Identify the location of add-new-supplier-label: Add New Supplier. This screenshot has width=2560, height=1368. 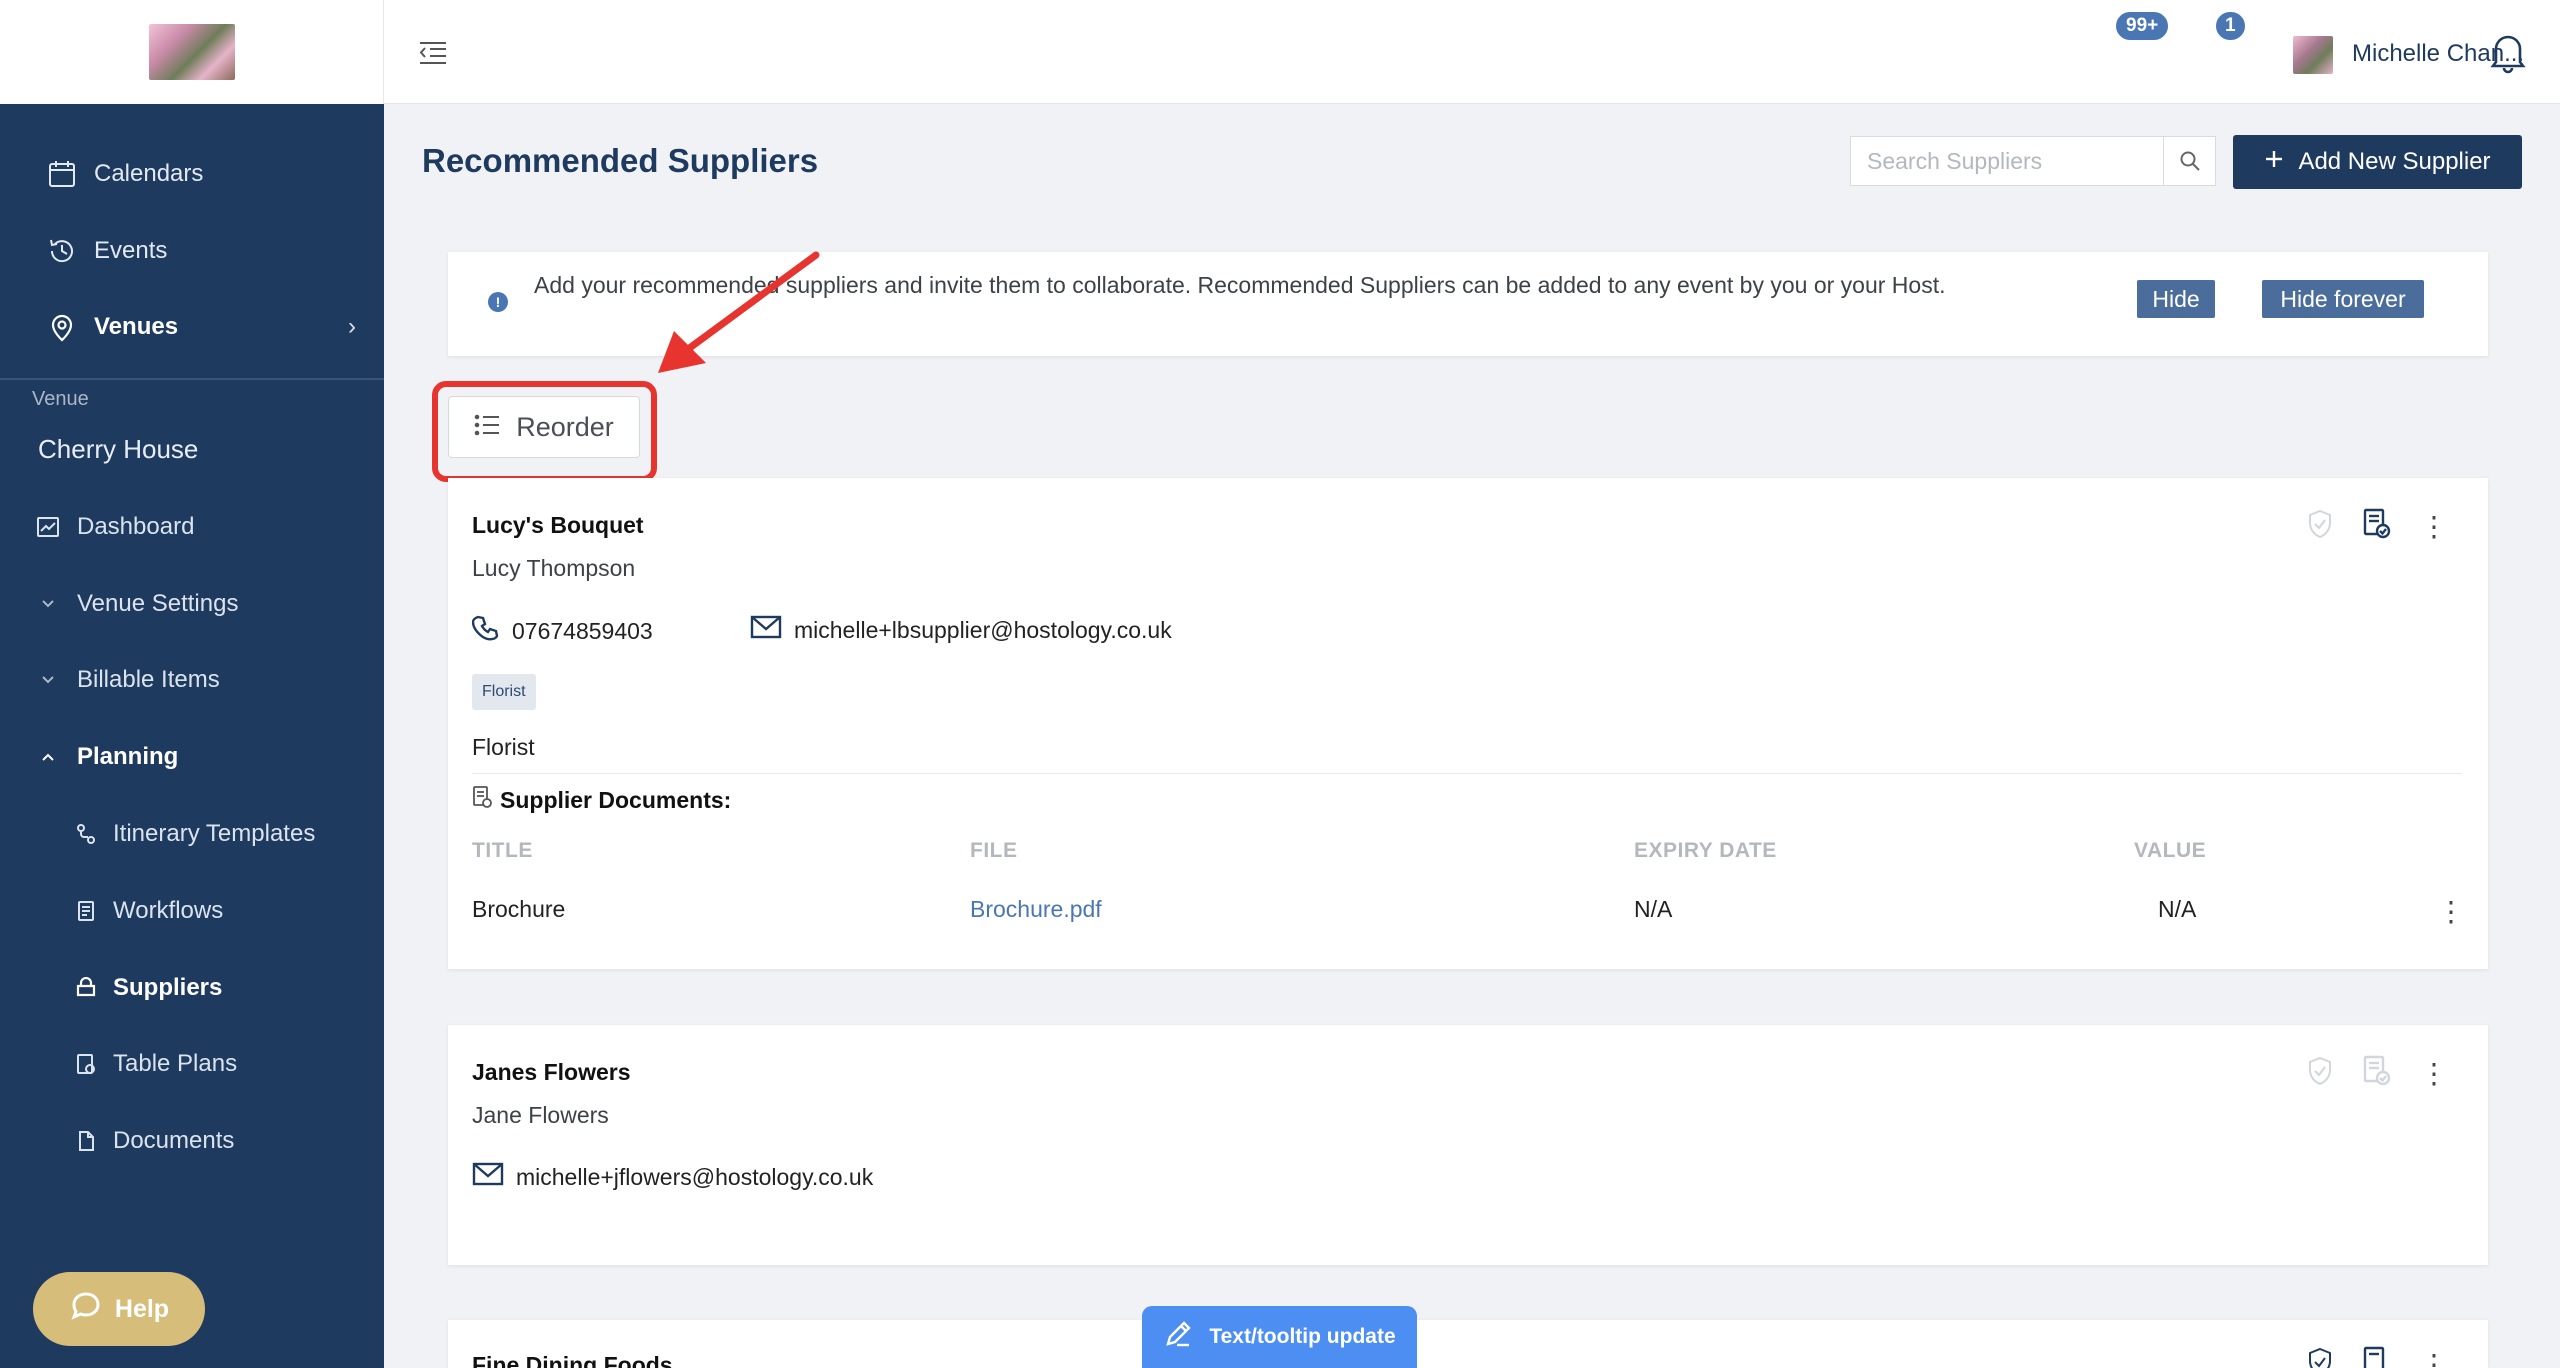
(2394, 161).